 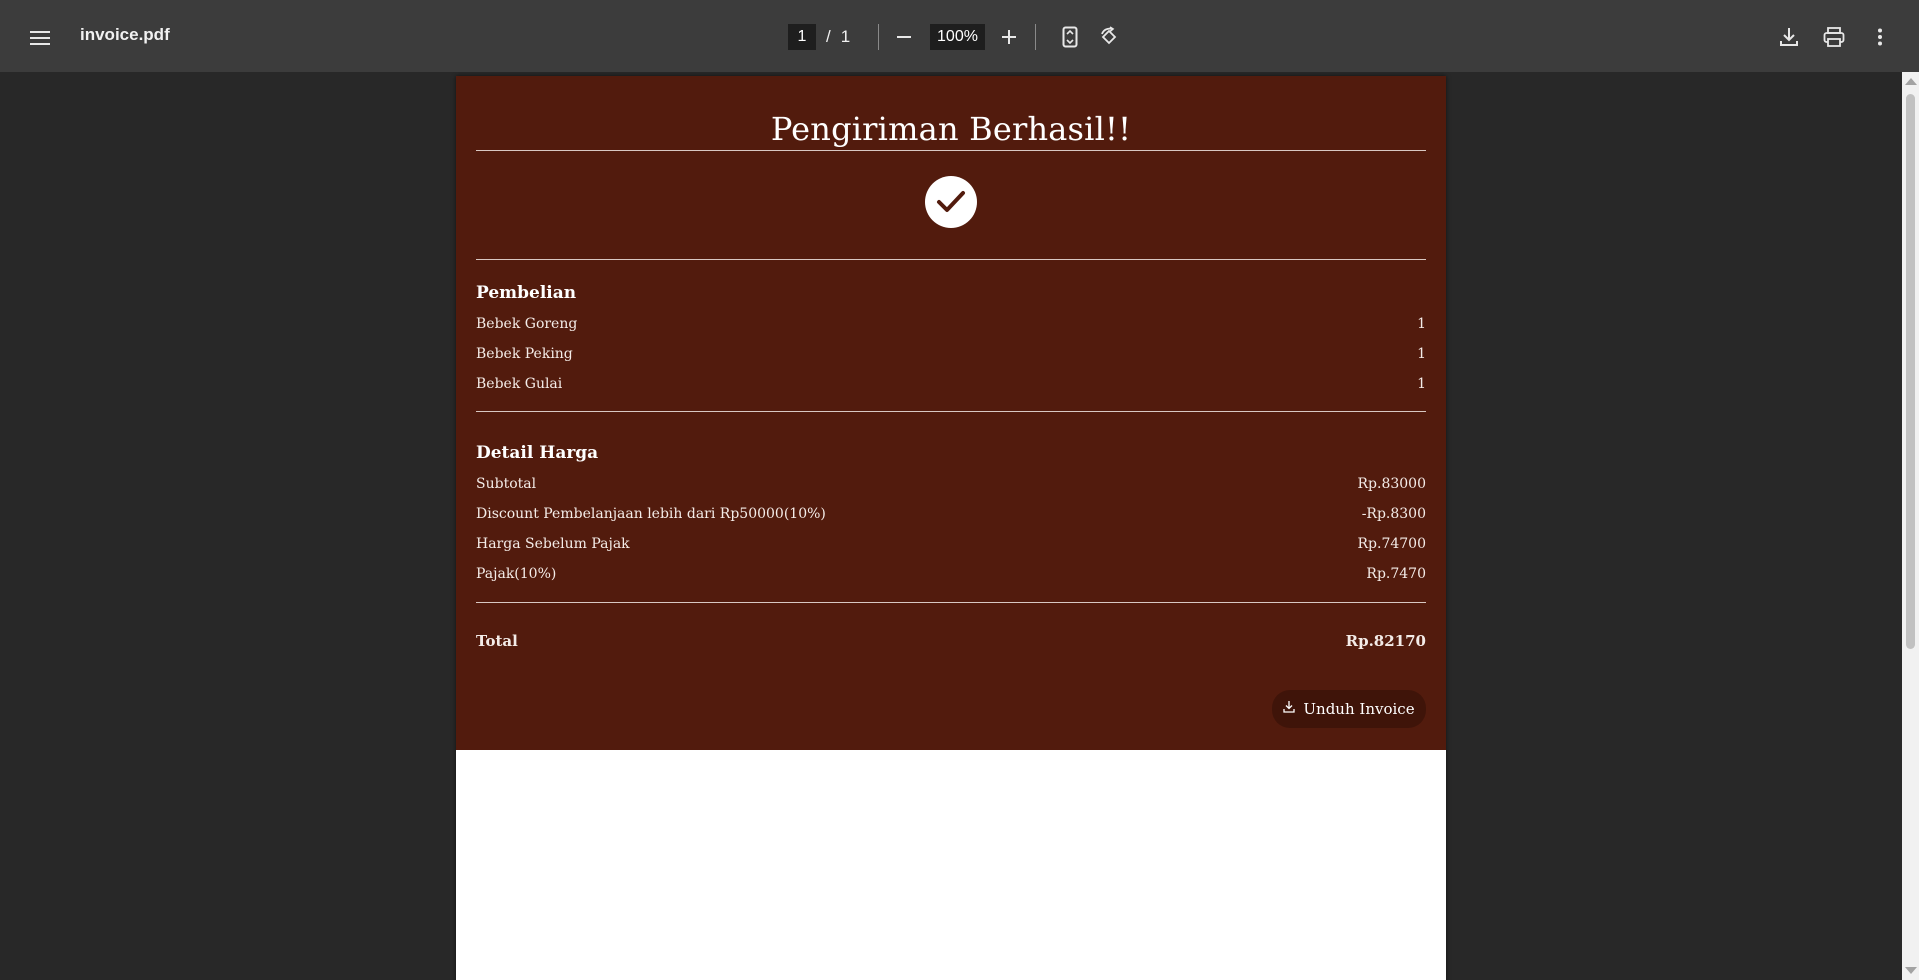 I want to click on price-row: Subtotal Rp.83000, so click(x=951, y=484).